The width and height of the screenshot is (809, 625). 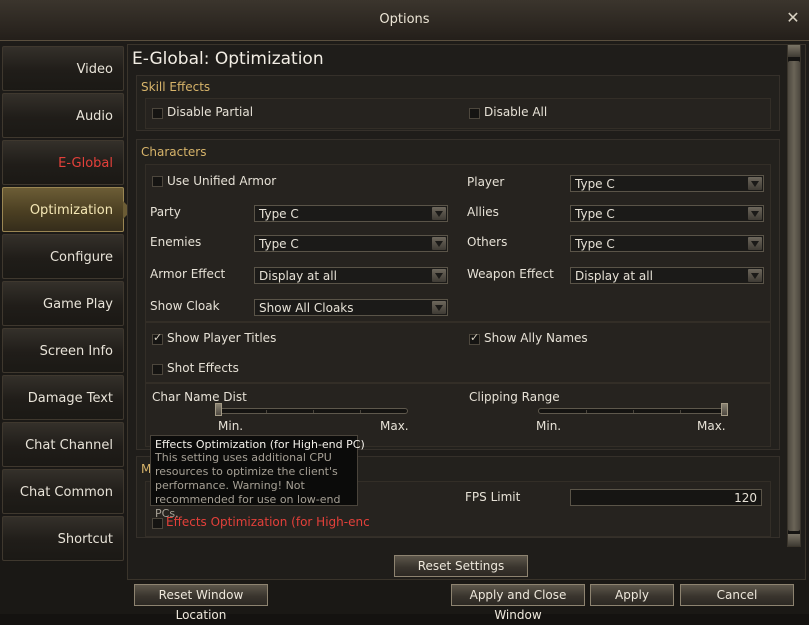 I want to click on apply-button: Apply, so click(x=632, y=595).